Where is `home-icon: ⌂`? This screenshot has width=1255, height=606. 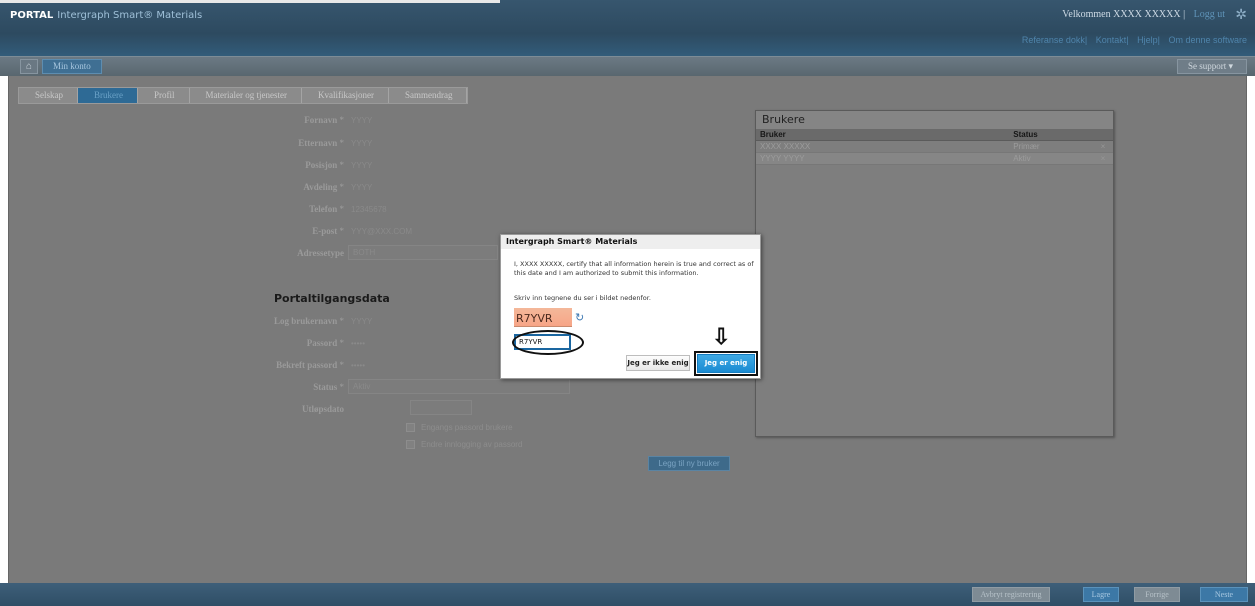 home-icon: ⌂ is located at coordinates (29, 66).